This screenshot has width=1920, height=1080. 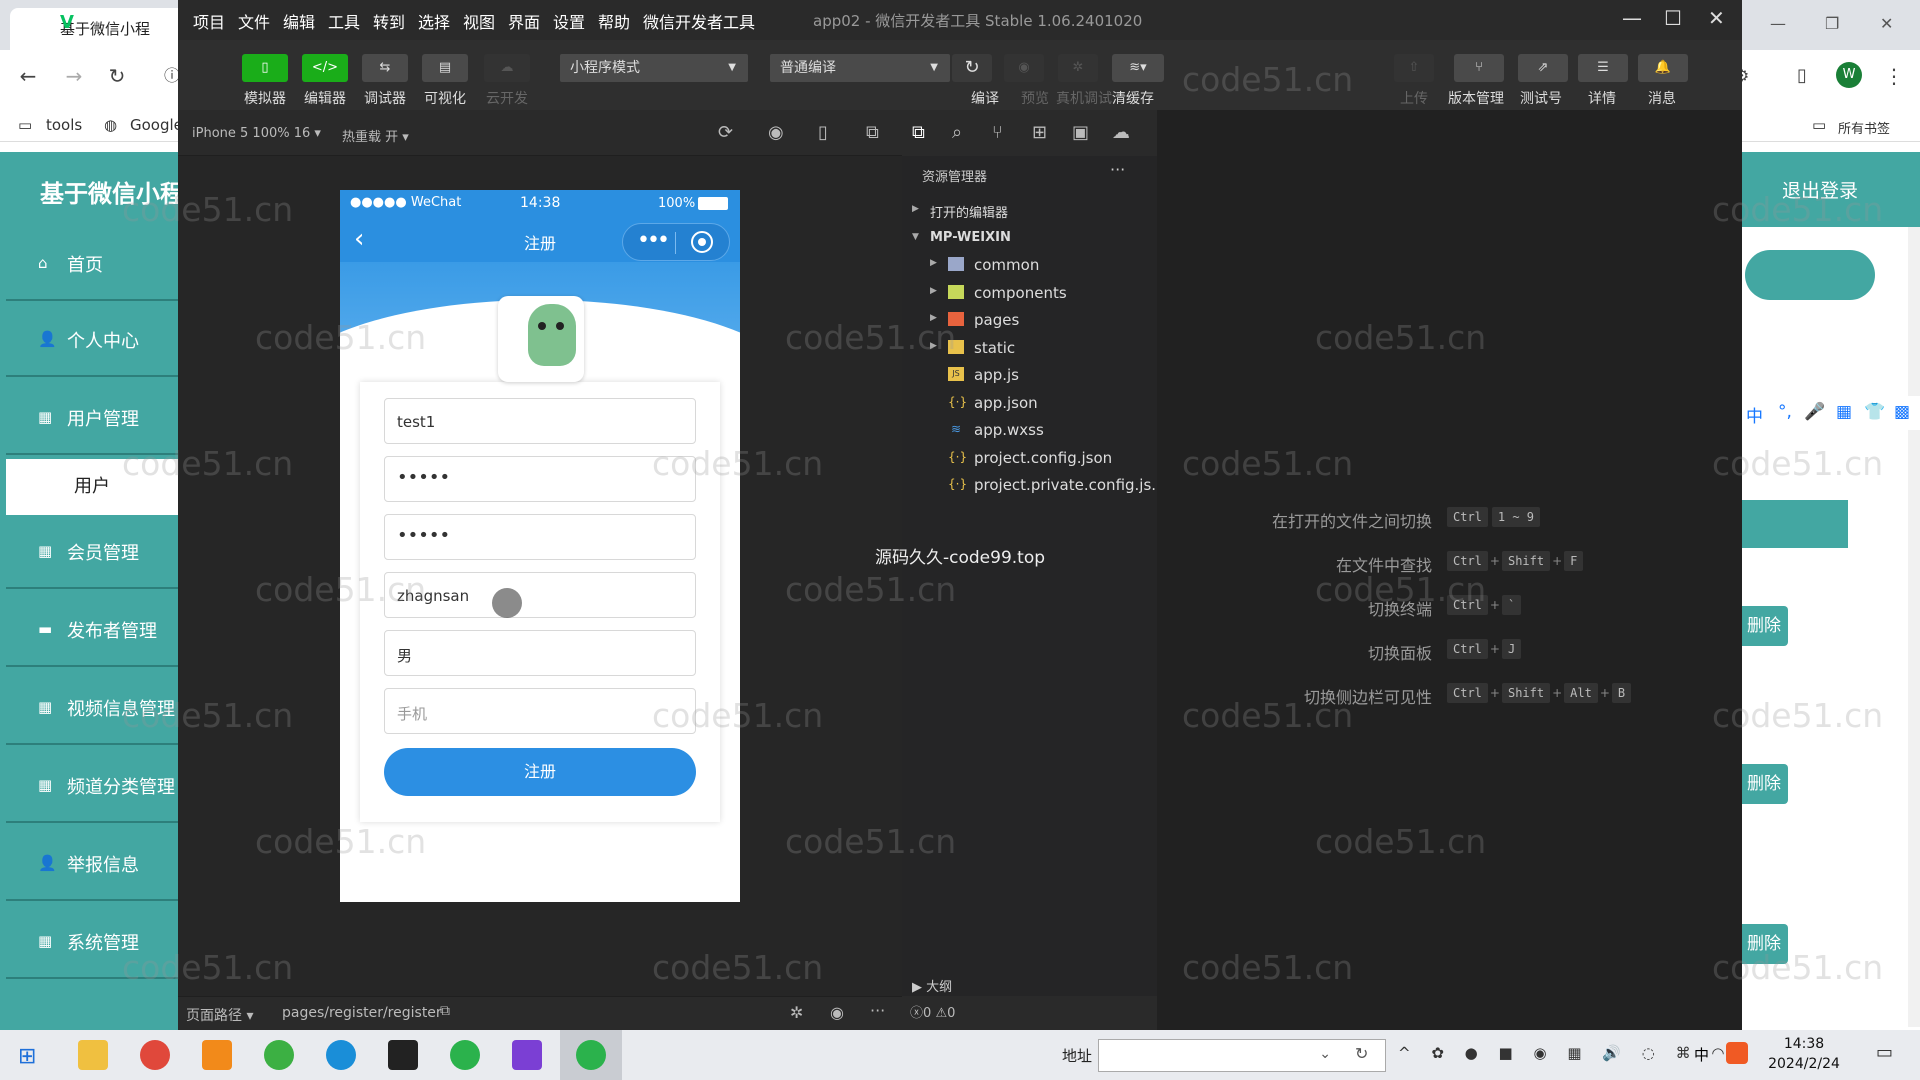 I want to click on sidebar-item-reports: 👤 举报信息, so click(x=92, y=864).